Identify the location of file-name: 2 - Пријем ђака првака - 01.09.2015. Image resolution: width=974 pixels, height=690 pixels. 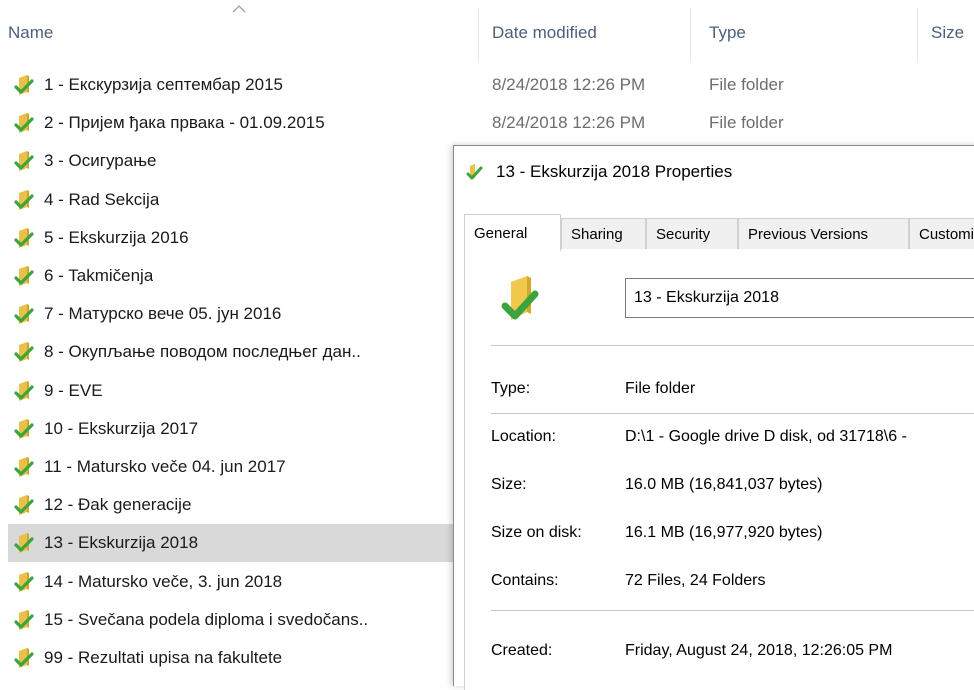
(184, 122).